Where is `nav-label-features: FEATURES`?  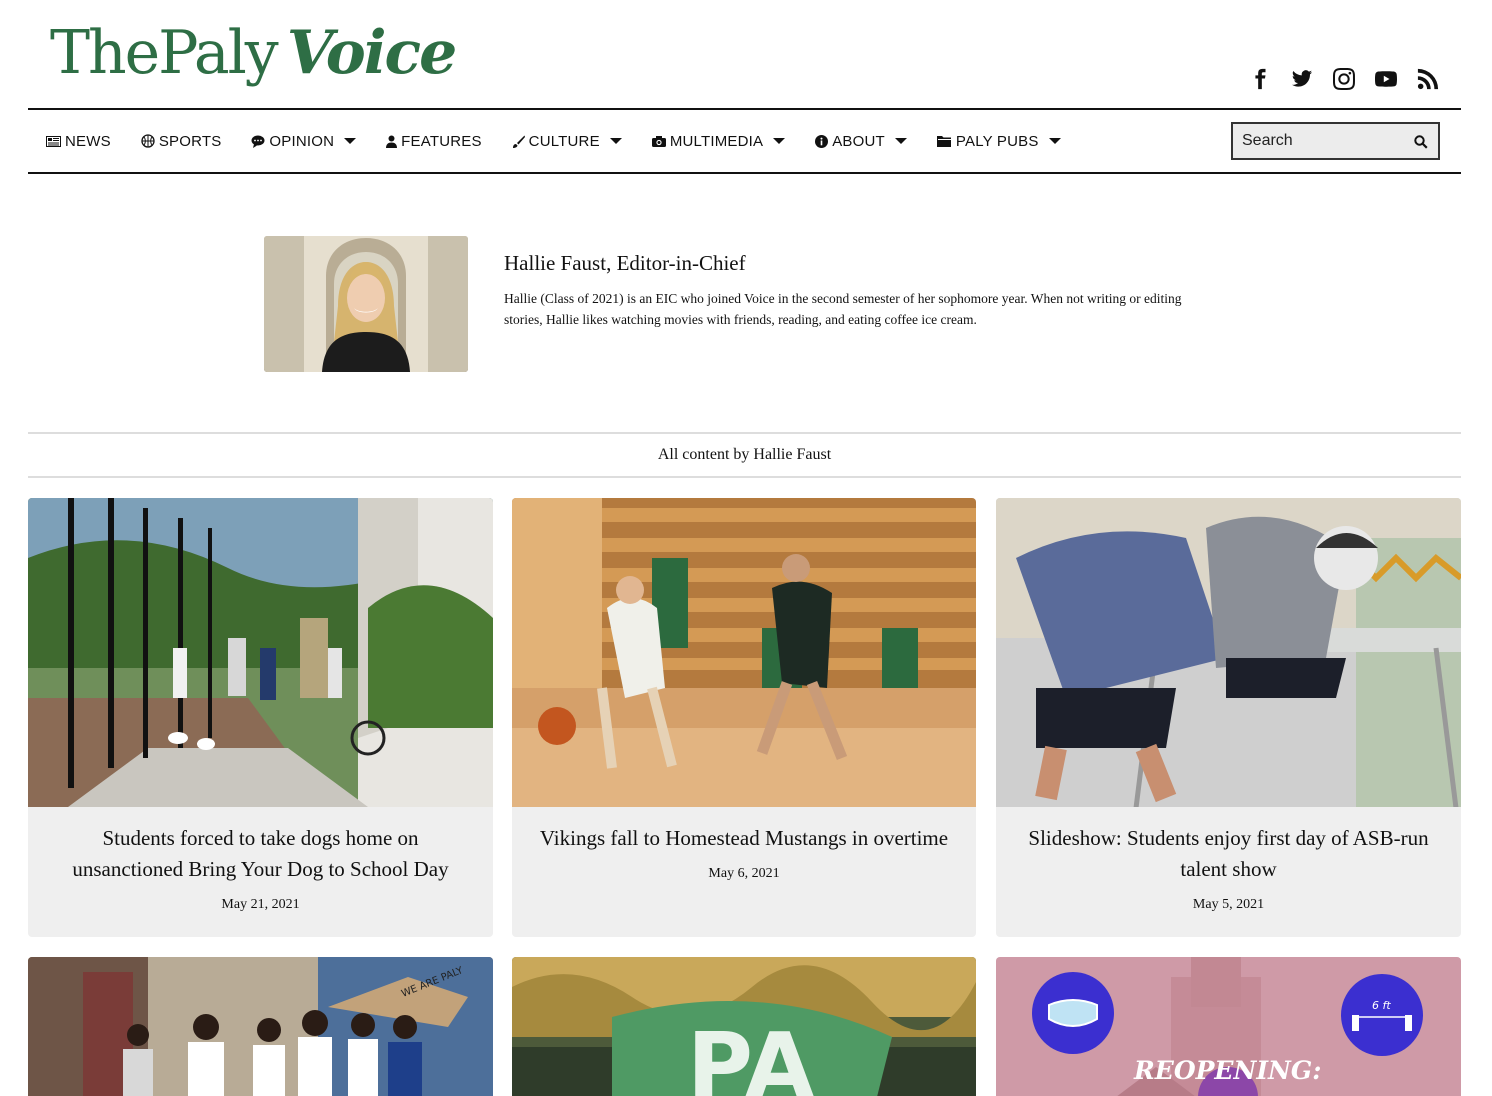 nav-label-features: FEATURES is located at coordinates (441, 141).